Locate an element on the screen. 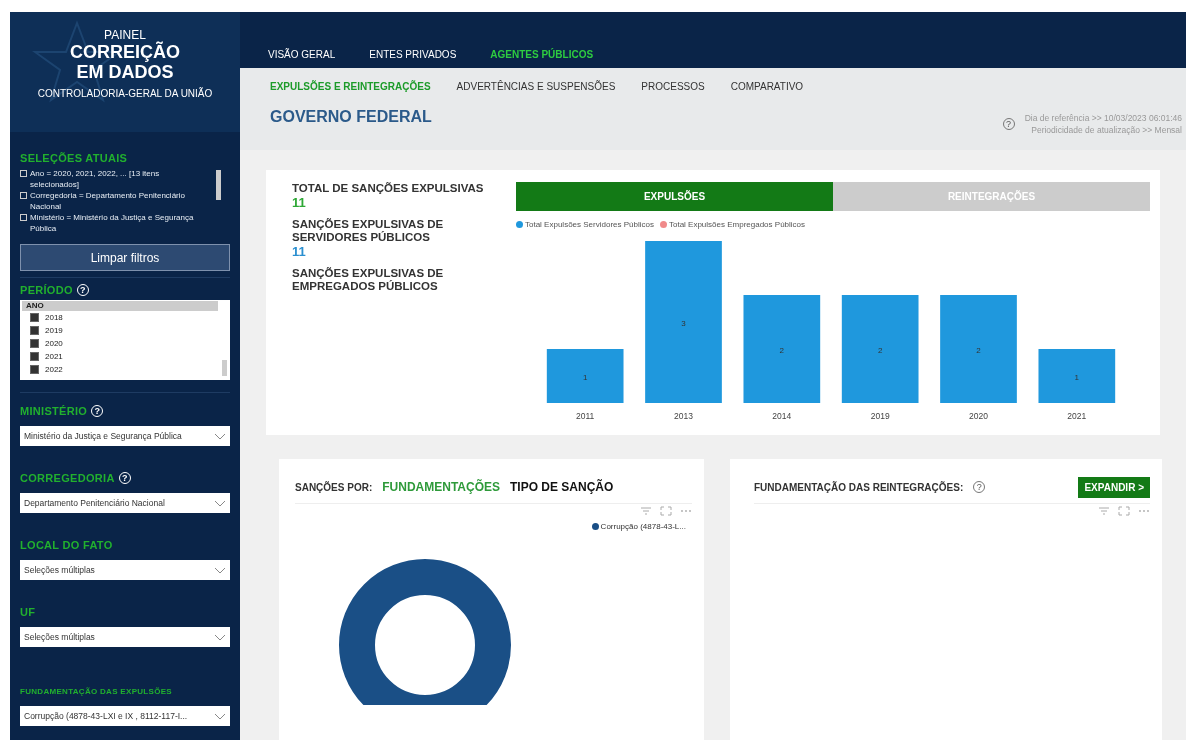 This screenshot has width=1186, height=740. year-option: 2021 is located at coordinates (54, 357).